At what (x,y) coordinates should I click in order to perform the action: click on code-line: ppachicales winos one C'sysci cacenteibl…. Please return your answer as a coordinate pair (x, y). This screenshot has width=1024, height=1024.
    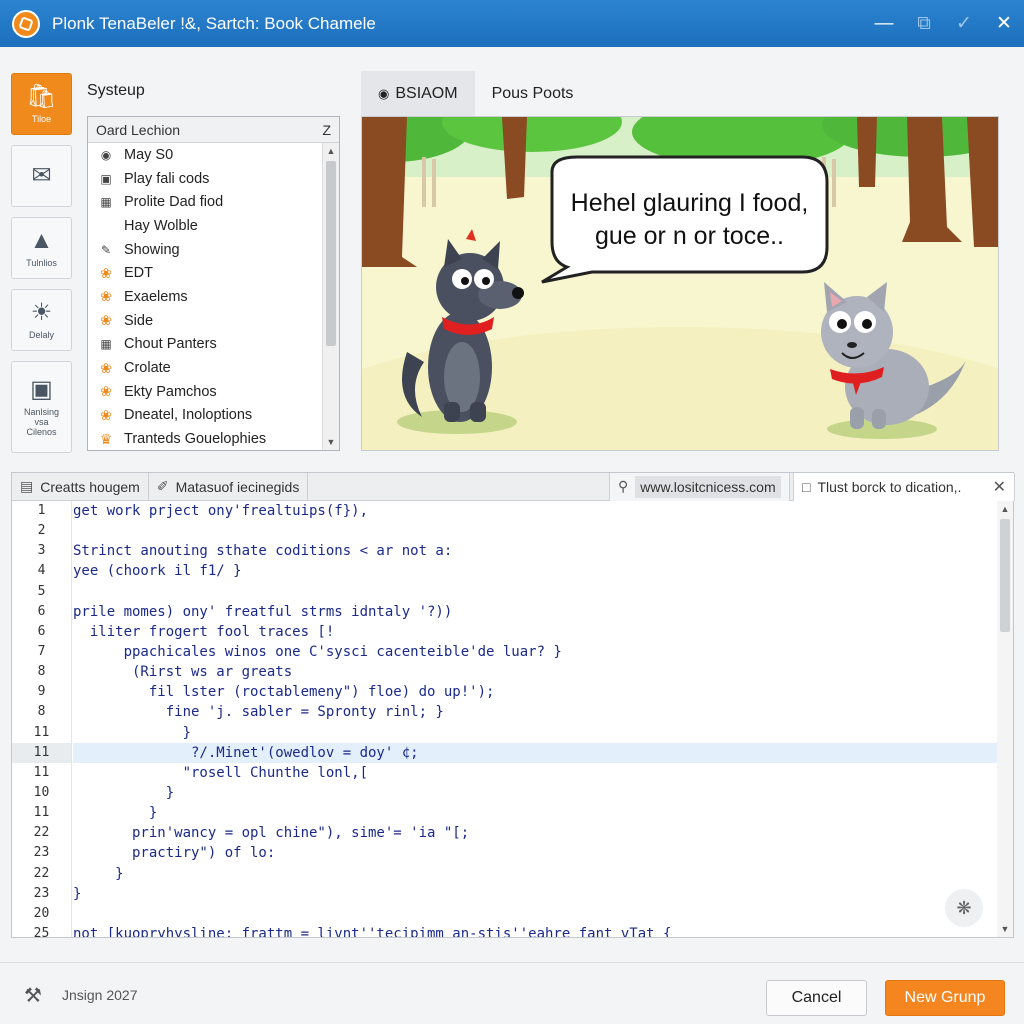
    Looking at the image, I should click on (535, 652).